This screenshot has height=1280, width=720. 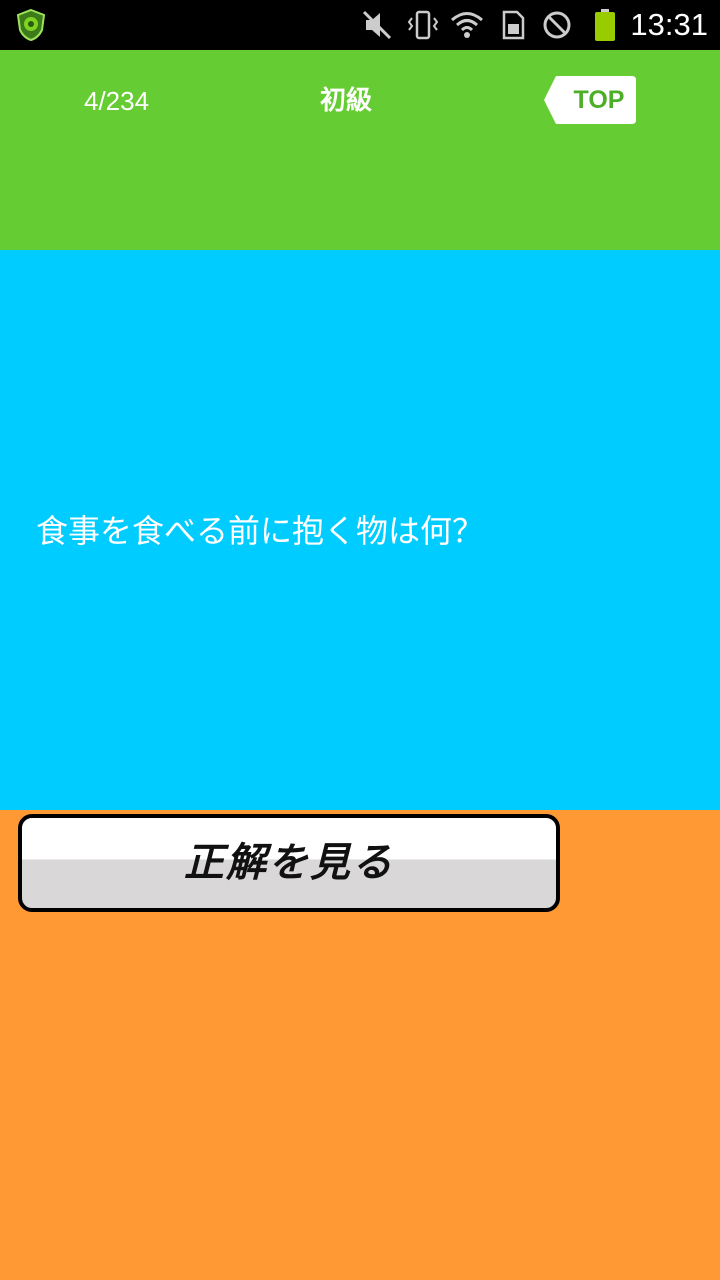 I want to click on clock: 13:31, so click(x=669, y=24).